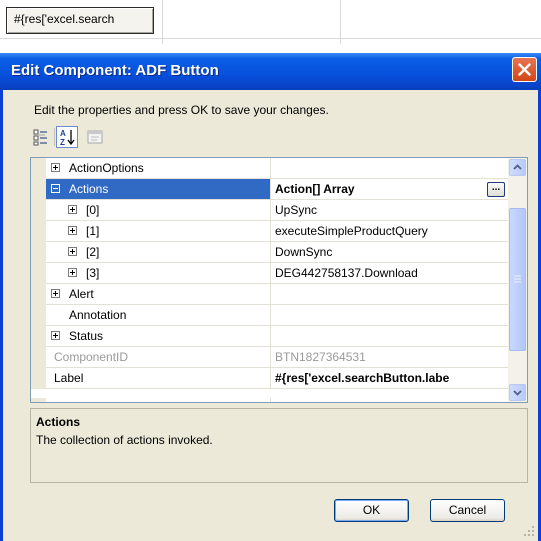 The height and width of the screenshot is (541, 541). I want to click on property-value: BTN1827364531, so click(320, 357).